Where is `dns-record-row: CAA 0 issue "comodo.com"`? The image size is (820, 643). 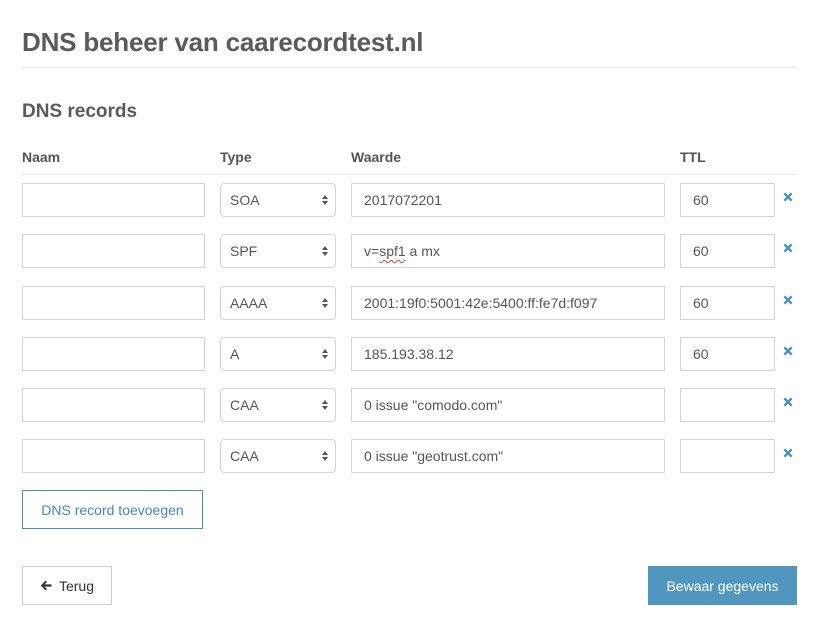
dns-record-row: CAA 0 issue "comodo.com" is located at coordinates (421, 406).